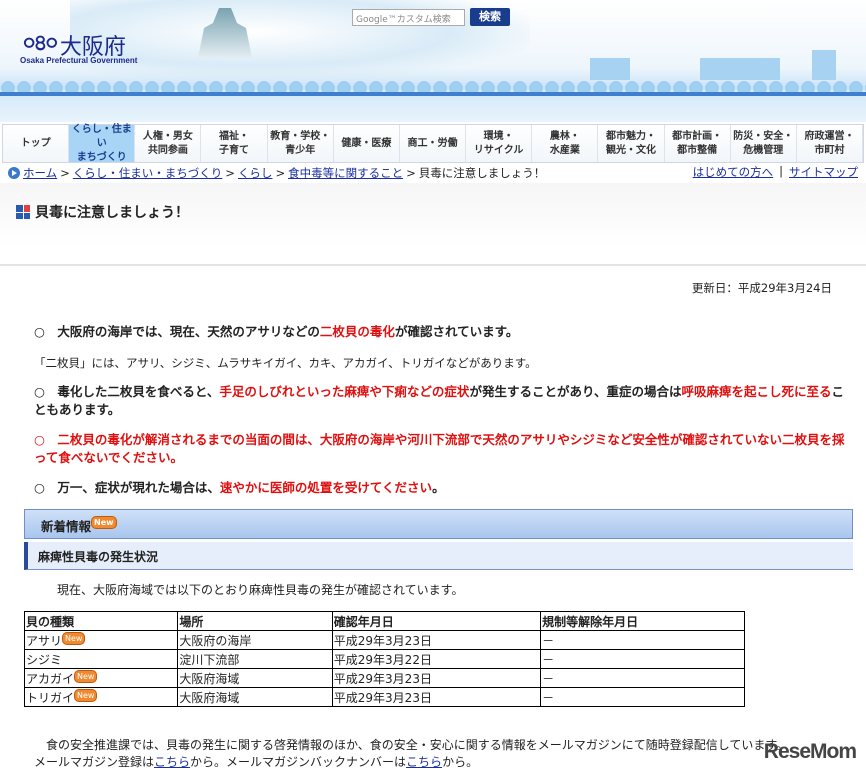  What do you see at coordinates (256, 762) in the screenshot?
I see `mail-magazine-links: メールマガジン登録はこちらから。メールマガジンバックナンバーはこちらから。` at bounding box center [256, 762].